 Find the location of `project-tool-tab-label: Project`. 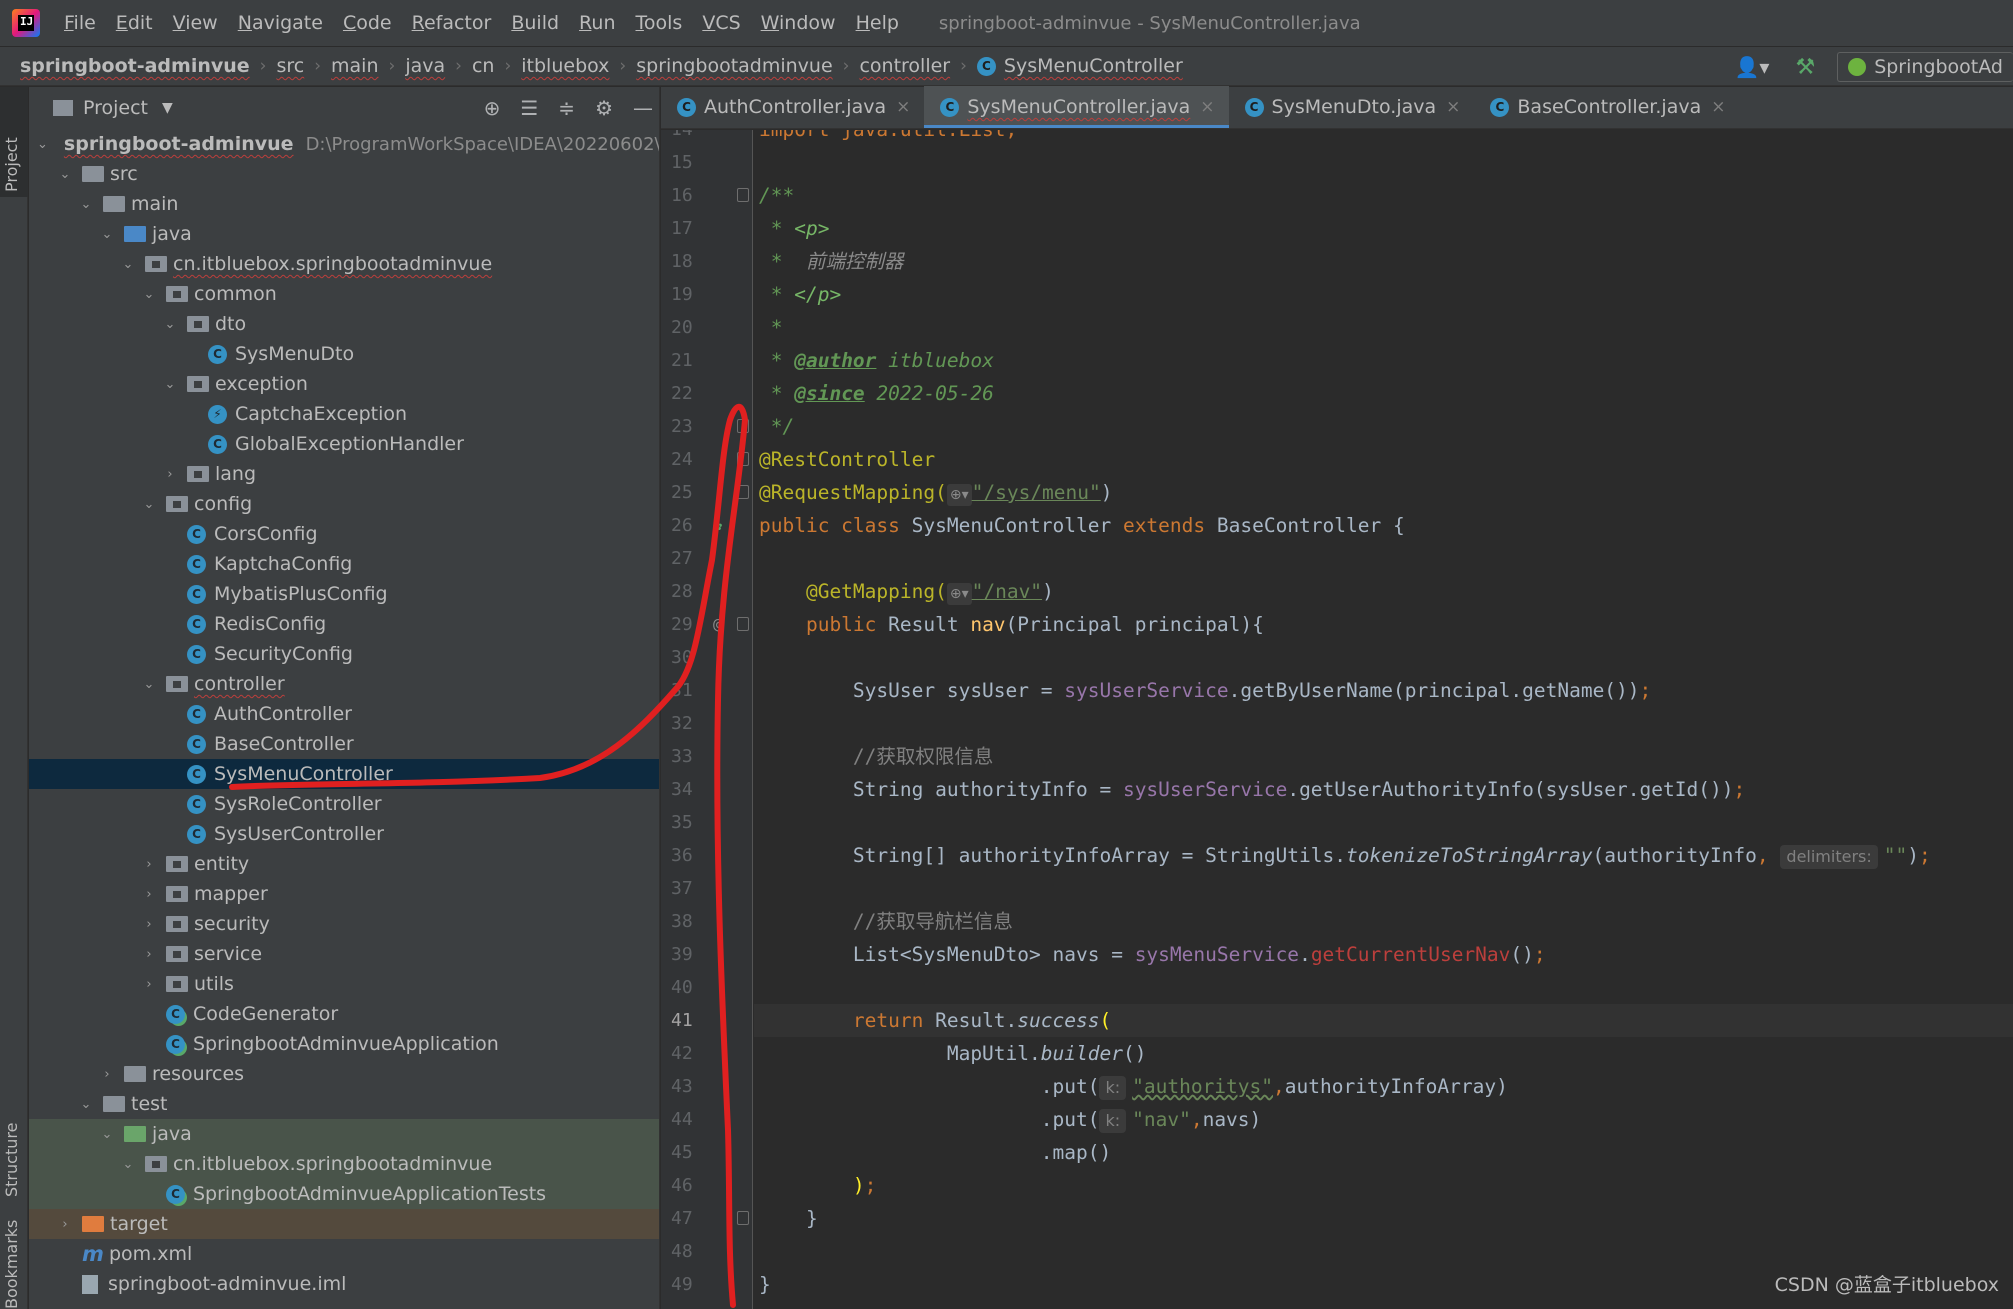

project-tool-tab-label: Project is located at coordinates (11, 164).